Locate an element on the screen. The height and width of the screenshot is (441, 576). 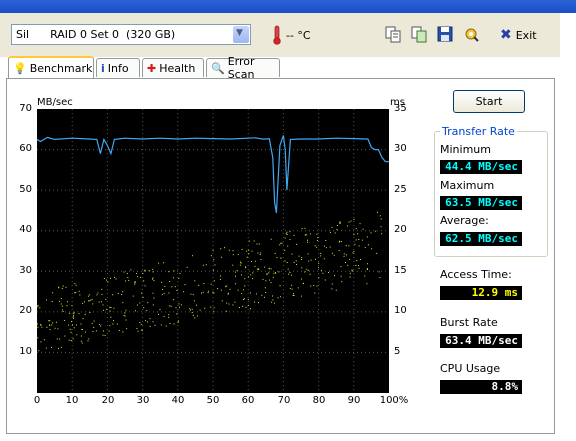
chevron-down-icon: ▼ is located at coordinates (241, 34).